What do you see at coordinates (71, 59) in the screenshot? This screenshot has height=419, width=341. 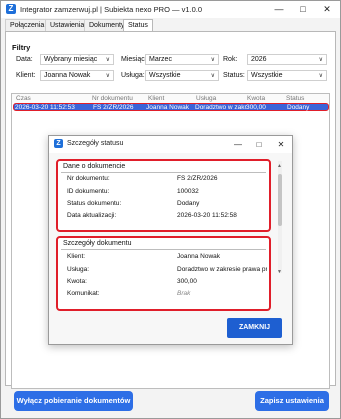 I see `data-select-value: Wybrany miesiąc` at bounding box center [71, 59].